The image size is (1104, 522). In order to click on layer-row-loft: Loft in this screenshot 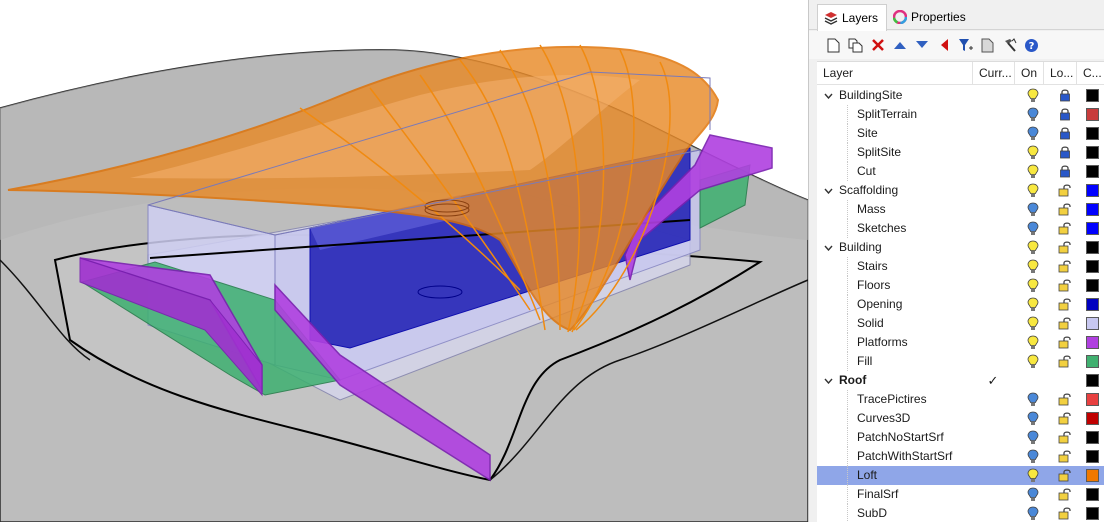, I will do `click(960, 475)`.